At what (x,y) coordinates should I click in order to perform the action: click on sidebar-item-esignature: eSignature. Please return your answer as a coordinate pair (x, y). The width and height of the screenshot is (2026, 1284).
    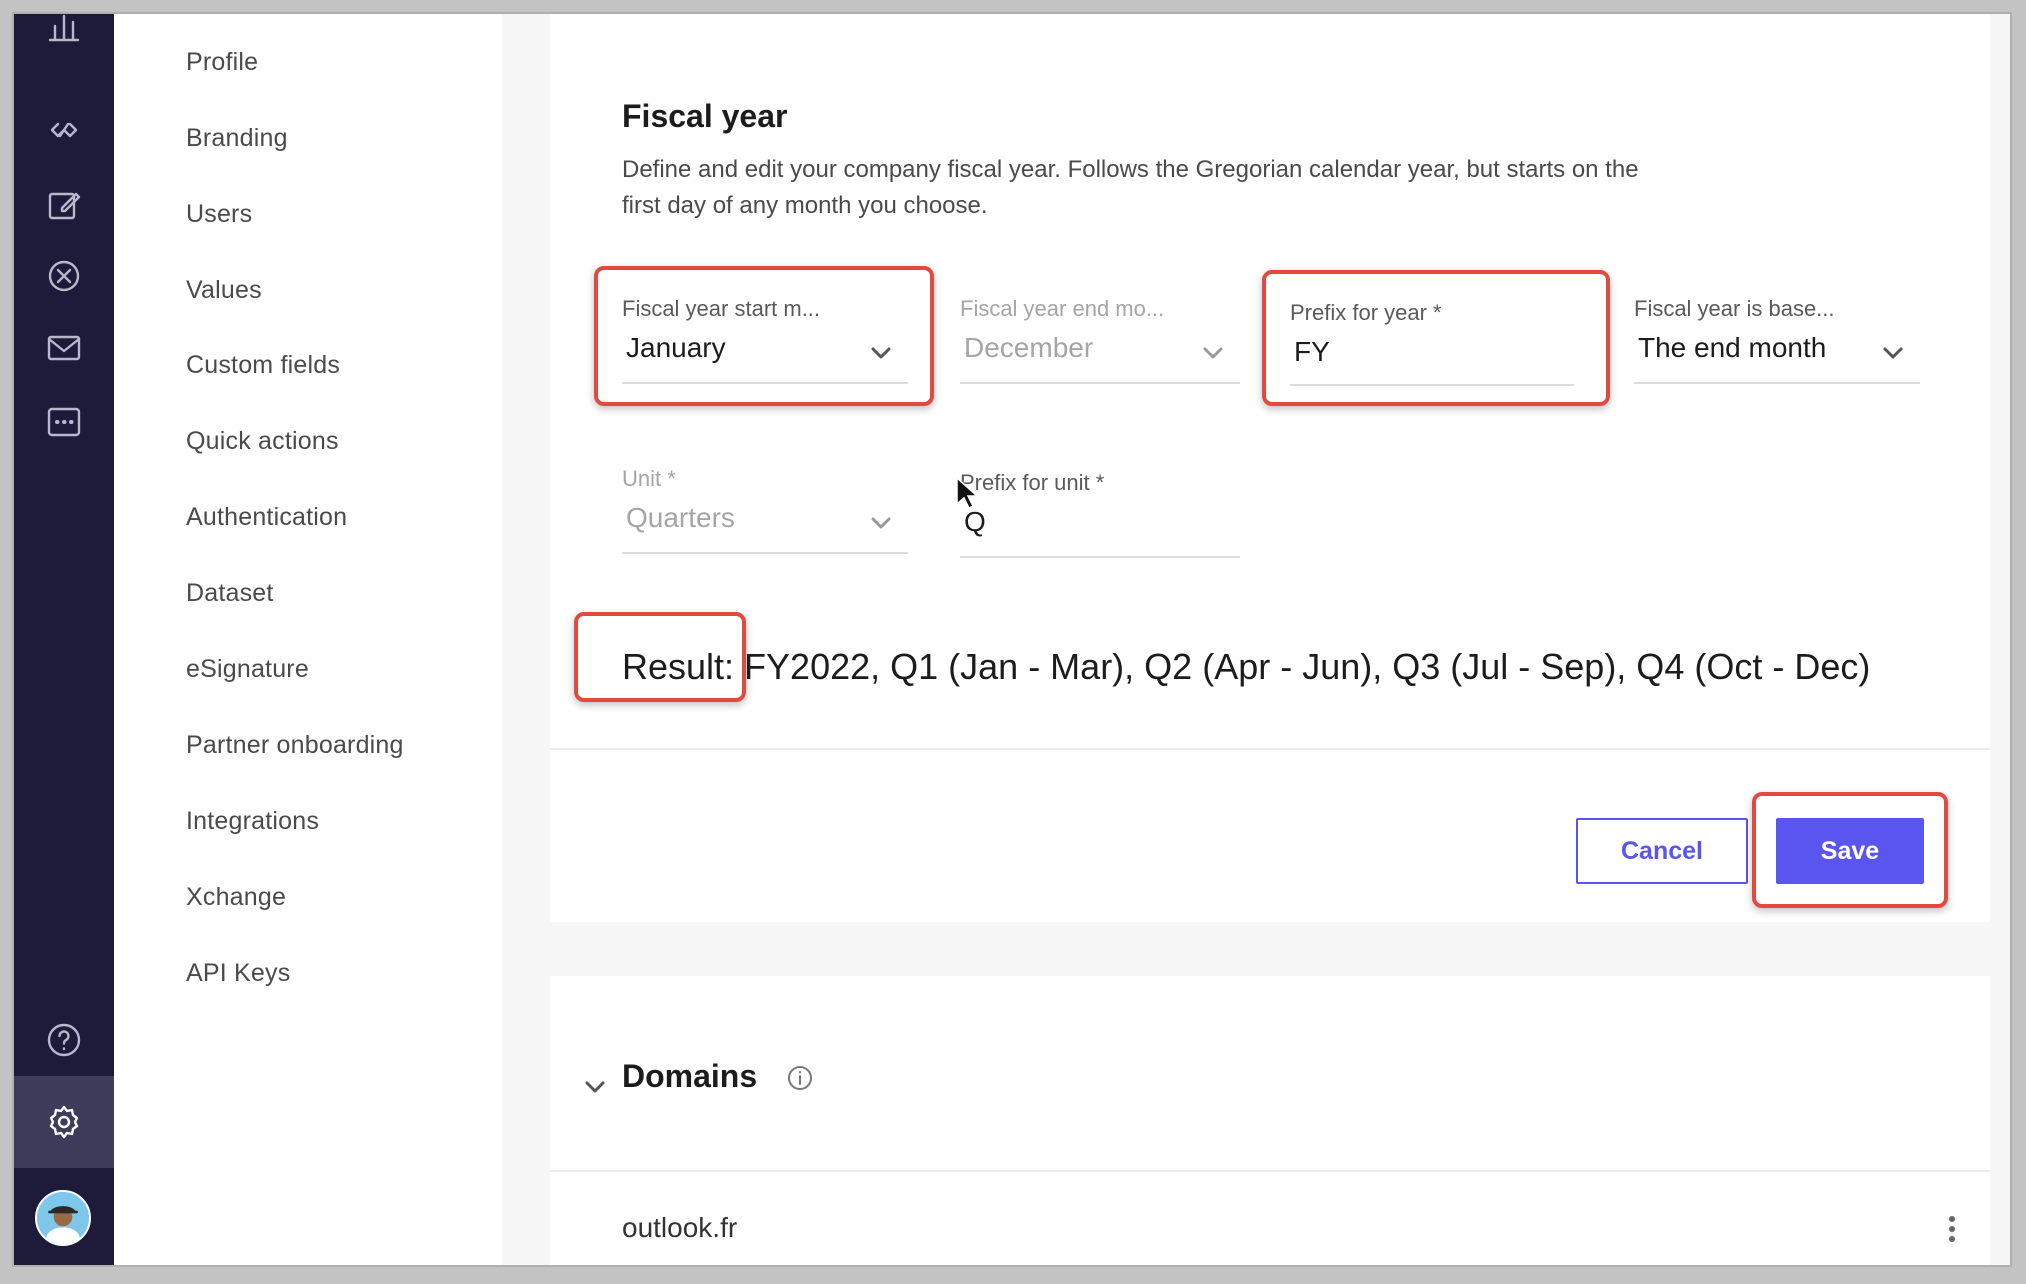
    Looking at the image, I should click on (247, 669).